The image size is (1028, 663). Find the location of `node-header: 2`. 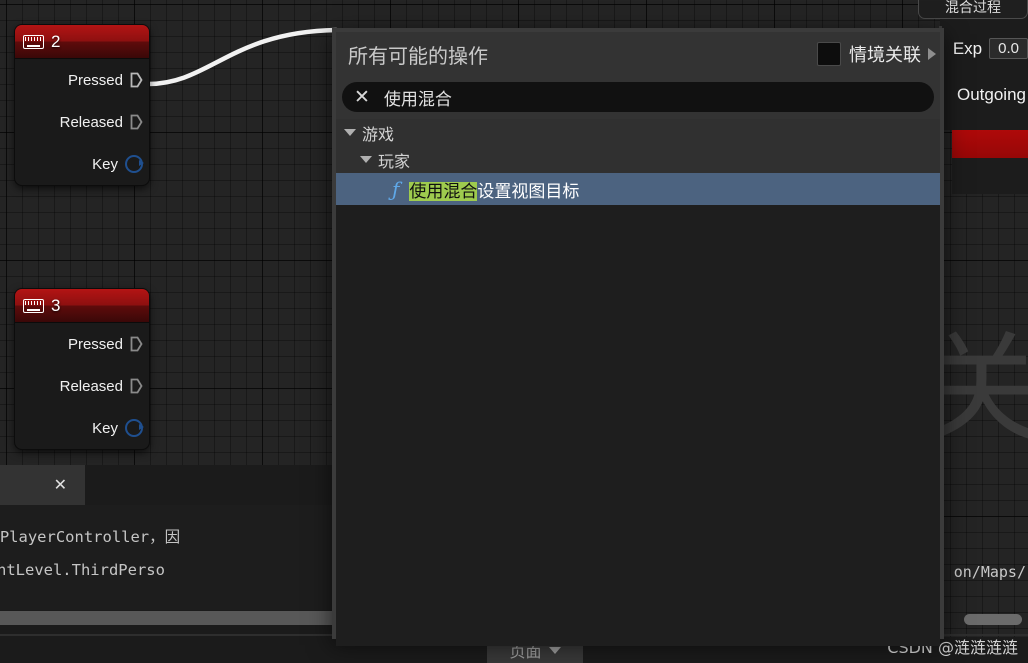

node-header: 2 is located at coordinates (82, 42).